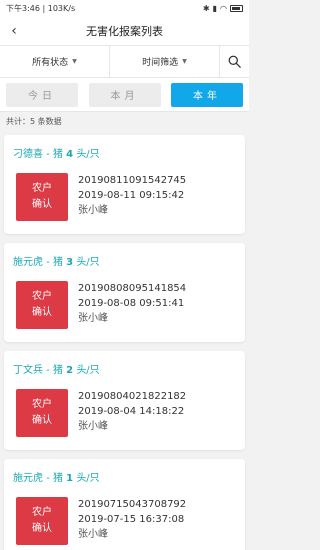  Describe the element at coordinates (14, 31) in the screenshot. I see `back-button: ‹` at that location.